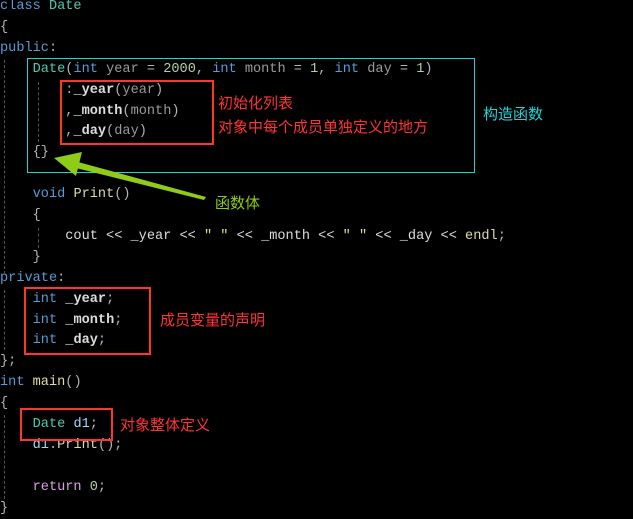 The image size is (633, 519). Describe the element at coordinates (68, 164) in the screenshot. I see `arrow-head` at that location.